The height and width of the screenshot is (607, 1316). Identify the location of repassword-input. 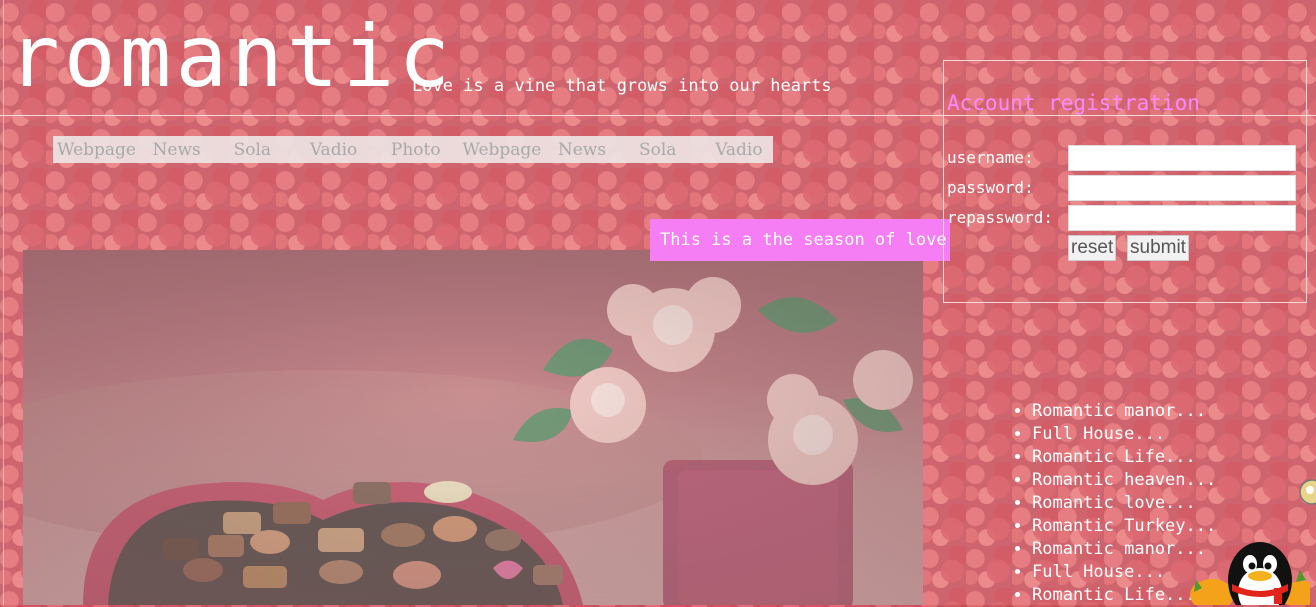
(1182, 218).